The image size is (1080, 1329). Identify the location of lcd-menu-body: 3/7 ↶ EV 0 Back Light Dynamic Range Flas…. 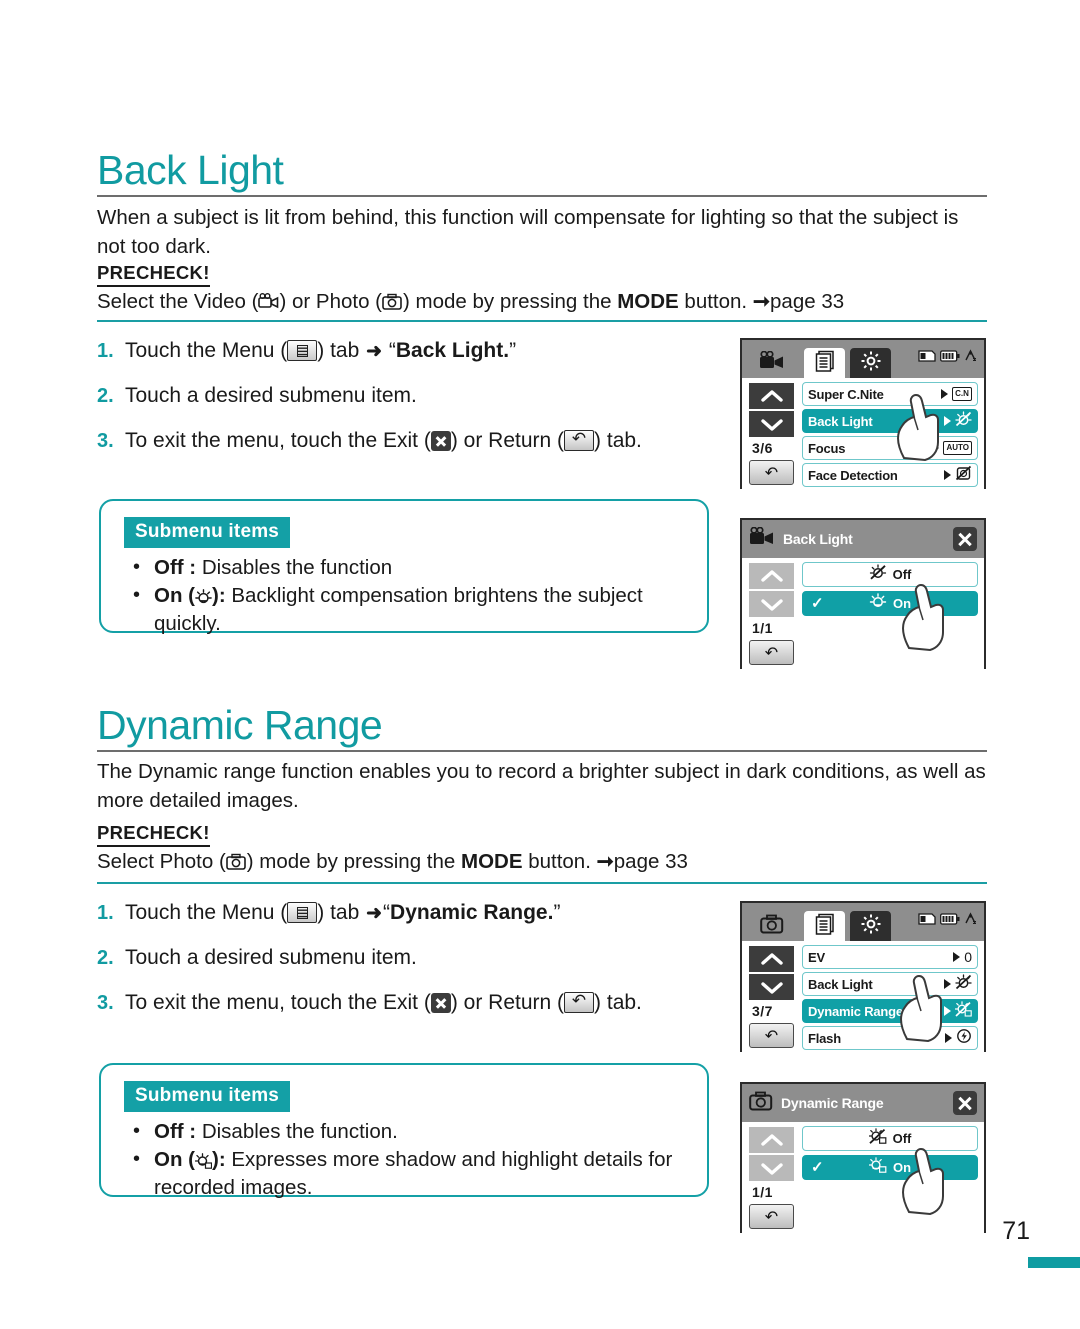
(863, 997).